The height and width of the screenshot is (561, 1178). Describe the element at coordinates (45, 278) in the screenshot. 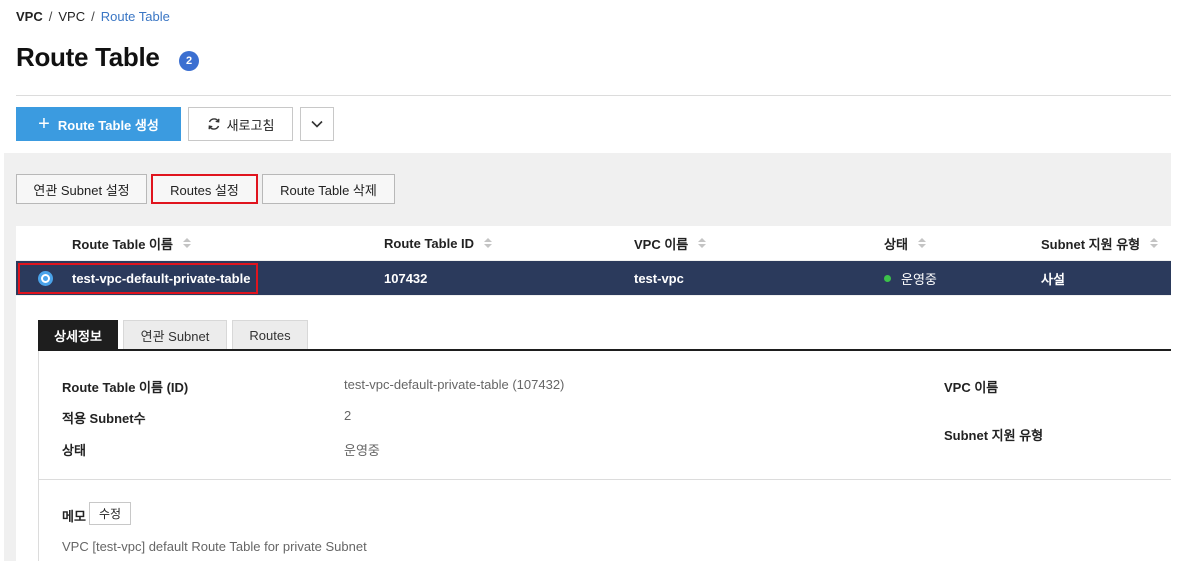

I see `row-radio-button` at that location.